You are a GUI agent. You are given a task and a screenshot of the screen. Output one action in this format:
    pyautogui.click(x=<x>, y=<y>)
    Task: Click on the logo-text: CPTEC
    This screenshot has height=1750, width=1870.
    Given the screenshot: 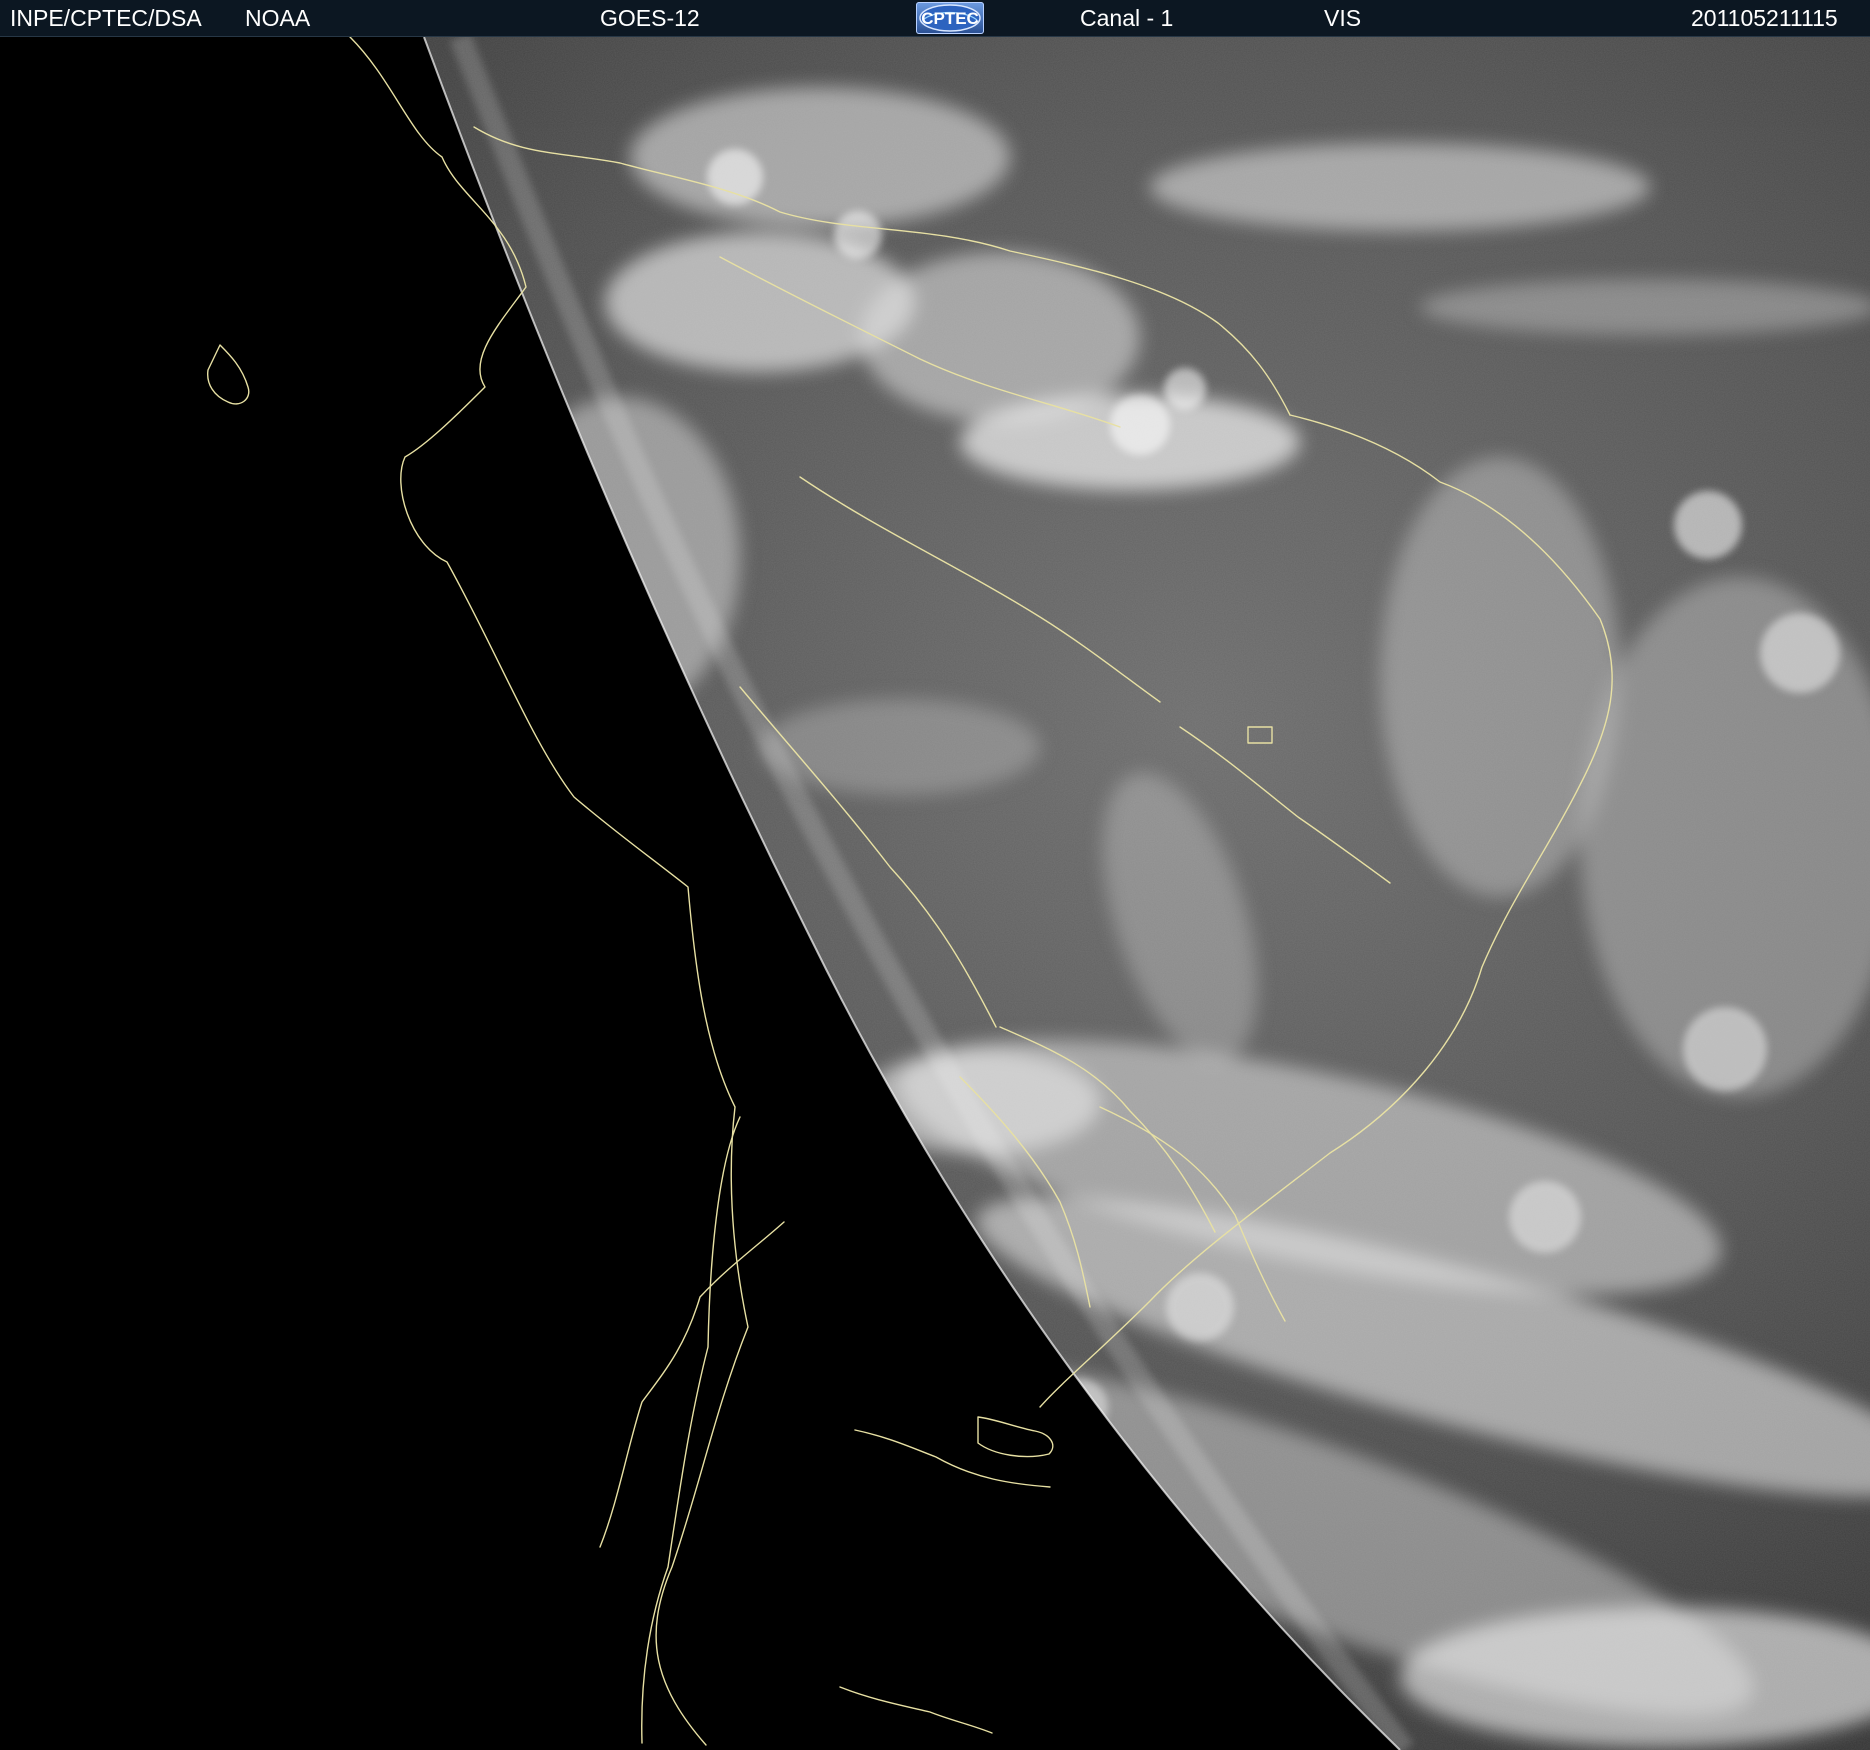 What is the action you would take?
    pyautogui.click(x=950, y=18)
    